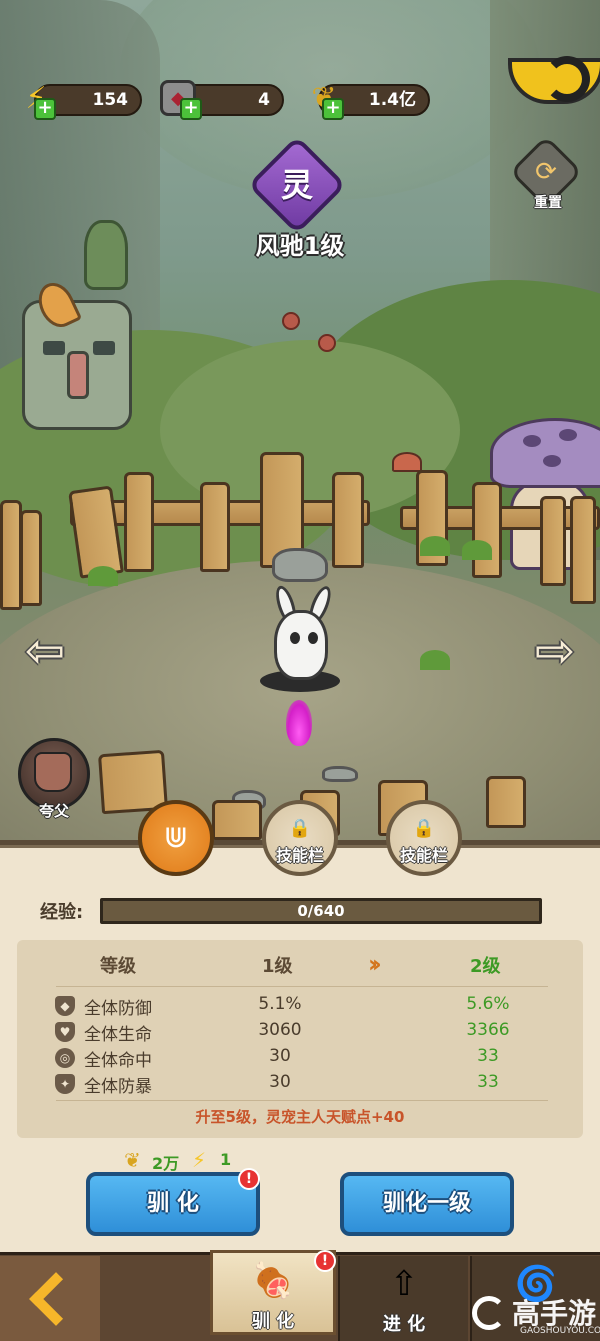 The width and height of the screenshot is (600, 1341). What do you see at coordinates (375, 964) in the screenshot?
I see `double-chevron-icon: ››` at bounding box center [375, 964].